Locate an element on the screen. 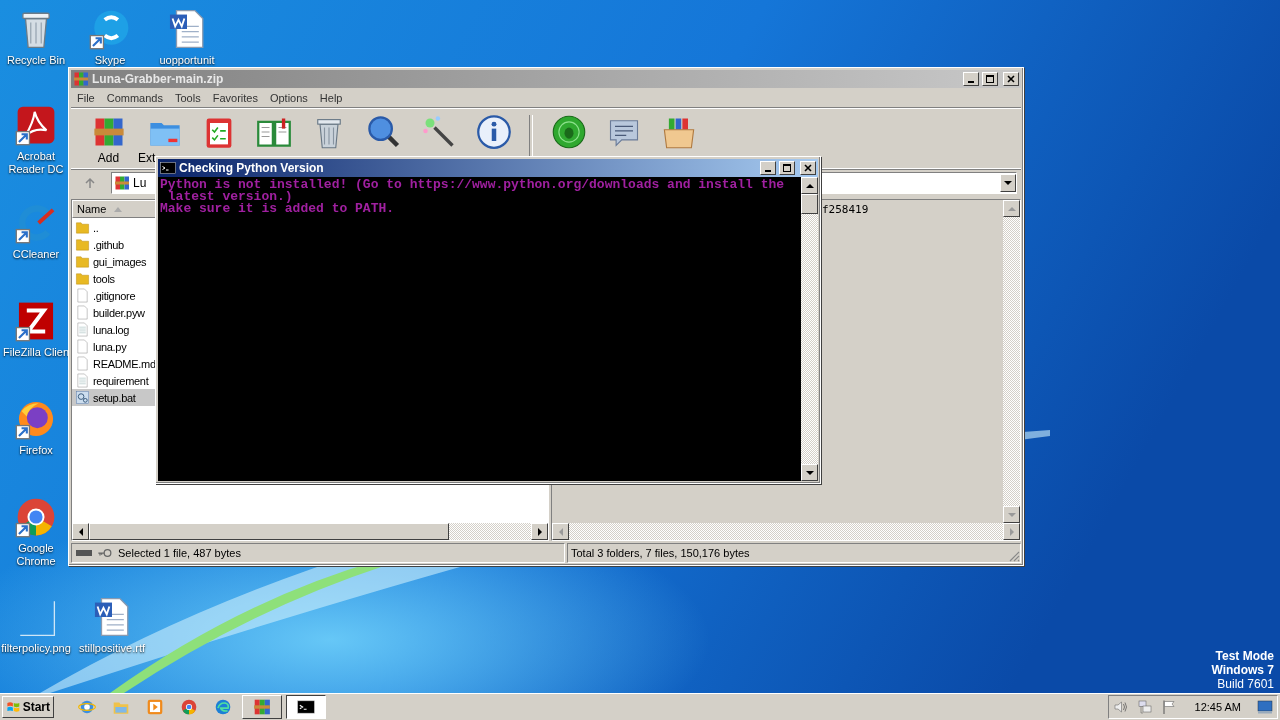 This screenshot has width=1280, height=720. key-icon is located at coordinates (105, 553).